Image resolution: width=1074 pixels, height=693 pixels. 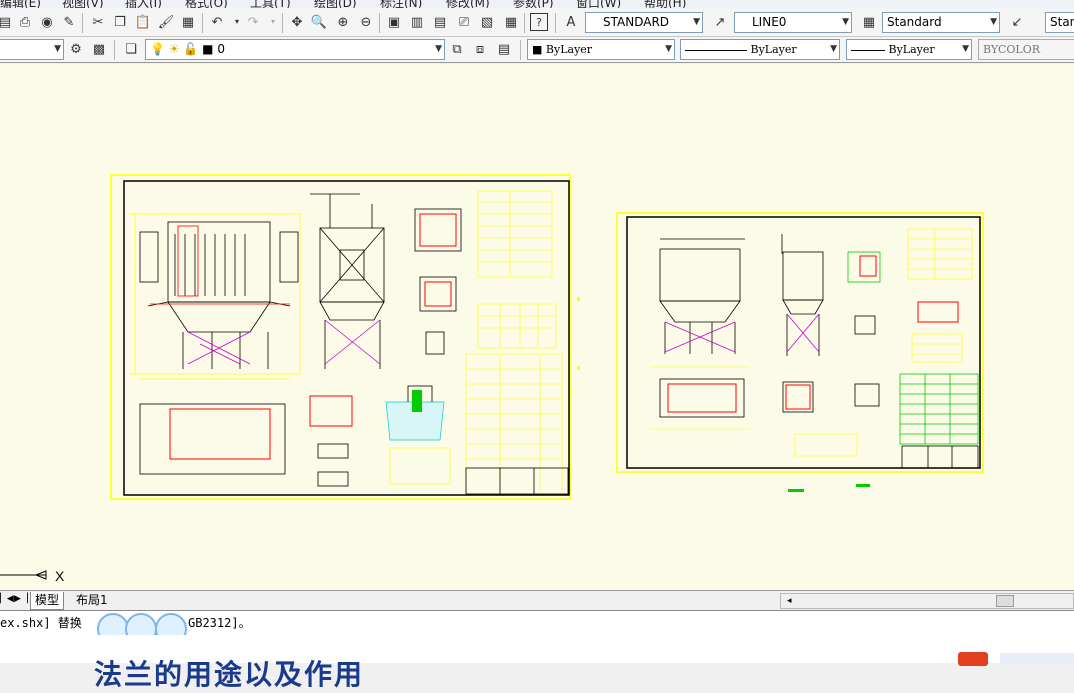 I want to click on undo-icon: ↶, so click(x=217, y=22).